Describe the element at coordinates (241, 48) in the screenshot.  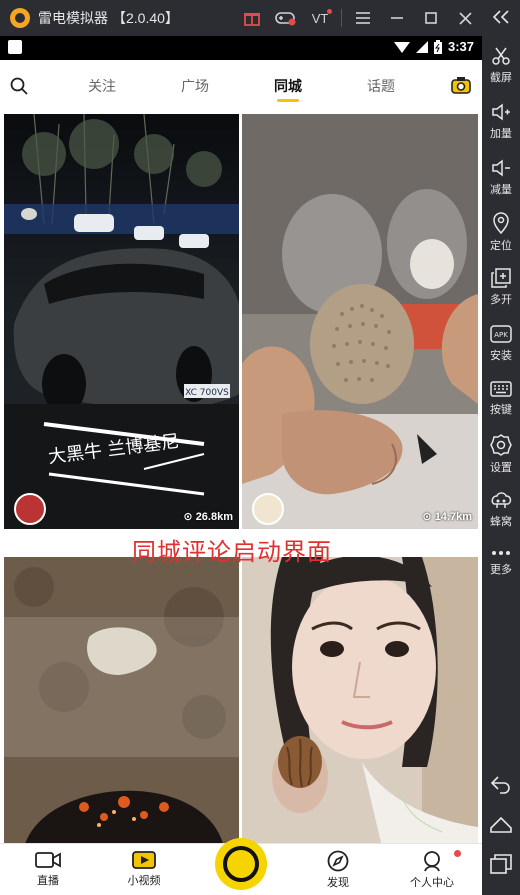
I see `status-bar: 3:37` at that location.